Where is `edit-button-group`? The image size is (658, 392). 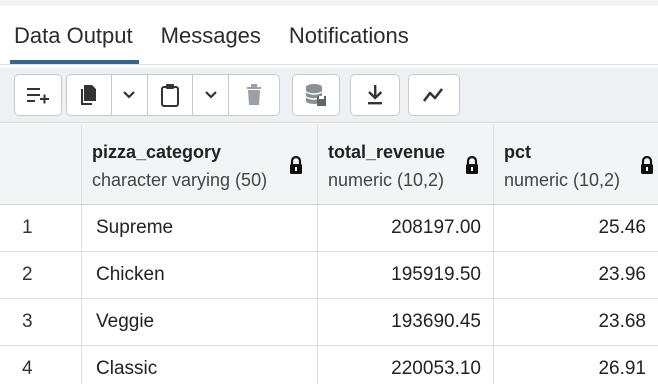
edit-button-group is located at coordinates (173, 95).